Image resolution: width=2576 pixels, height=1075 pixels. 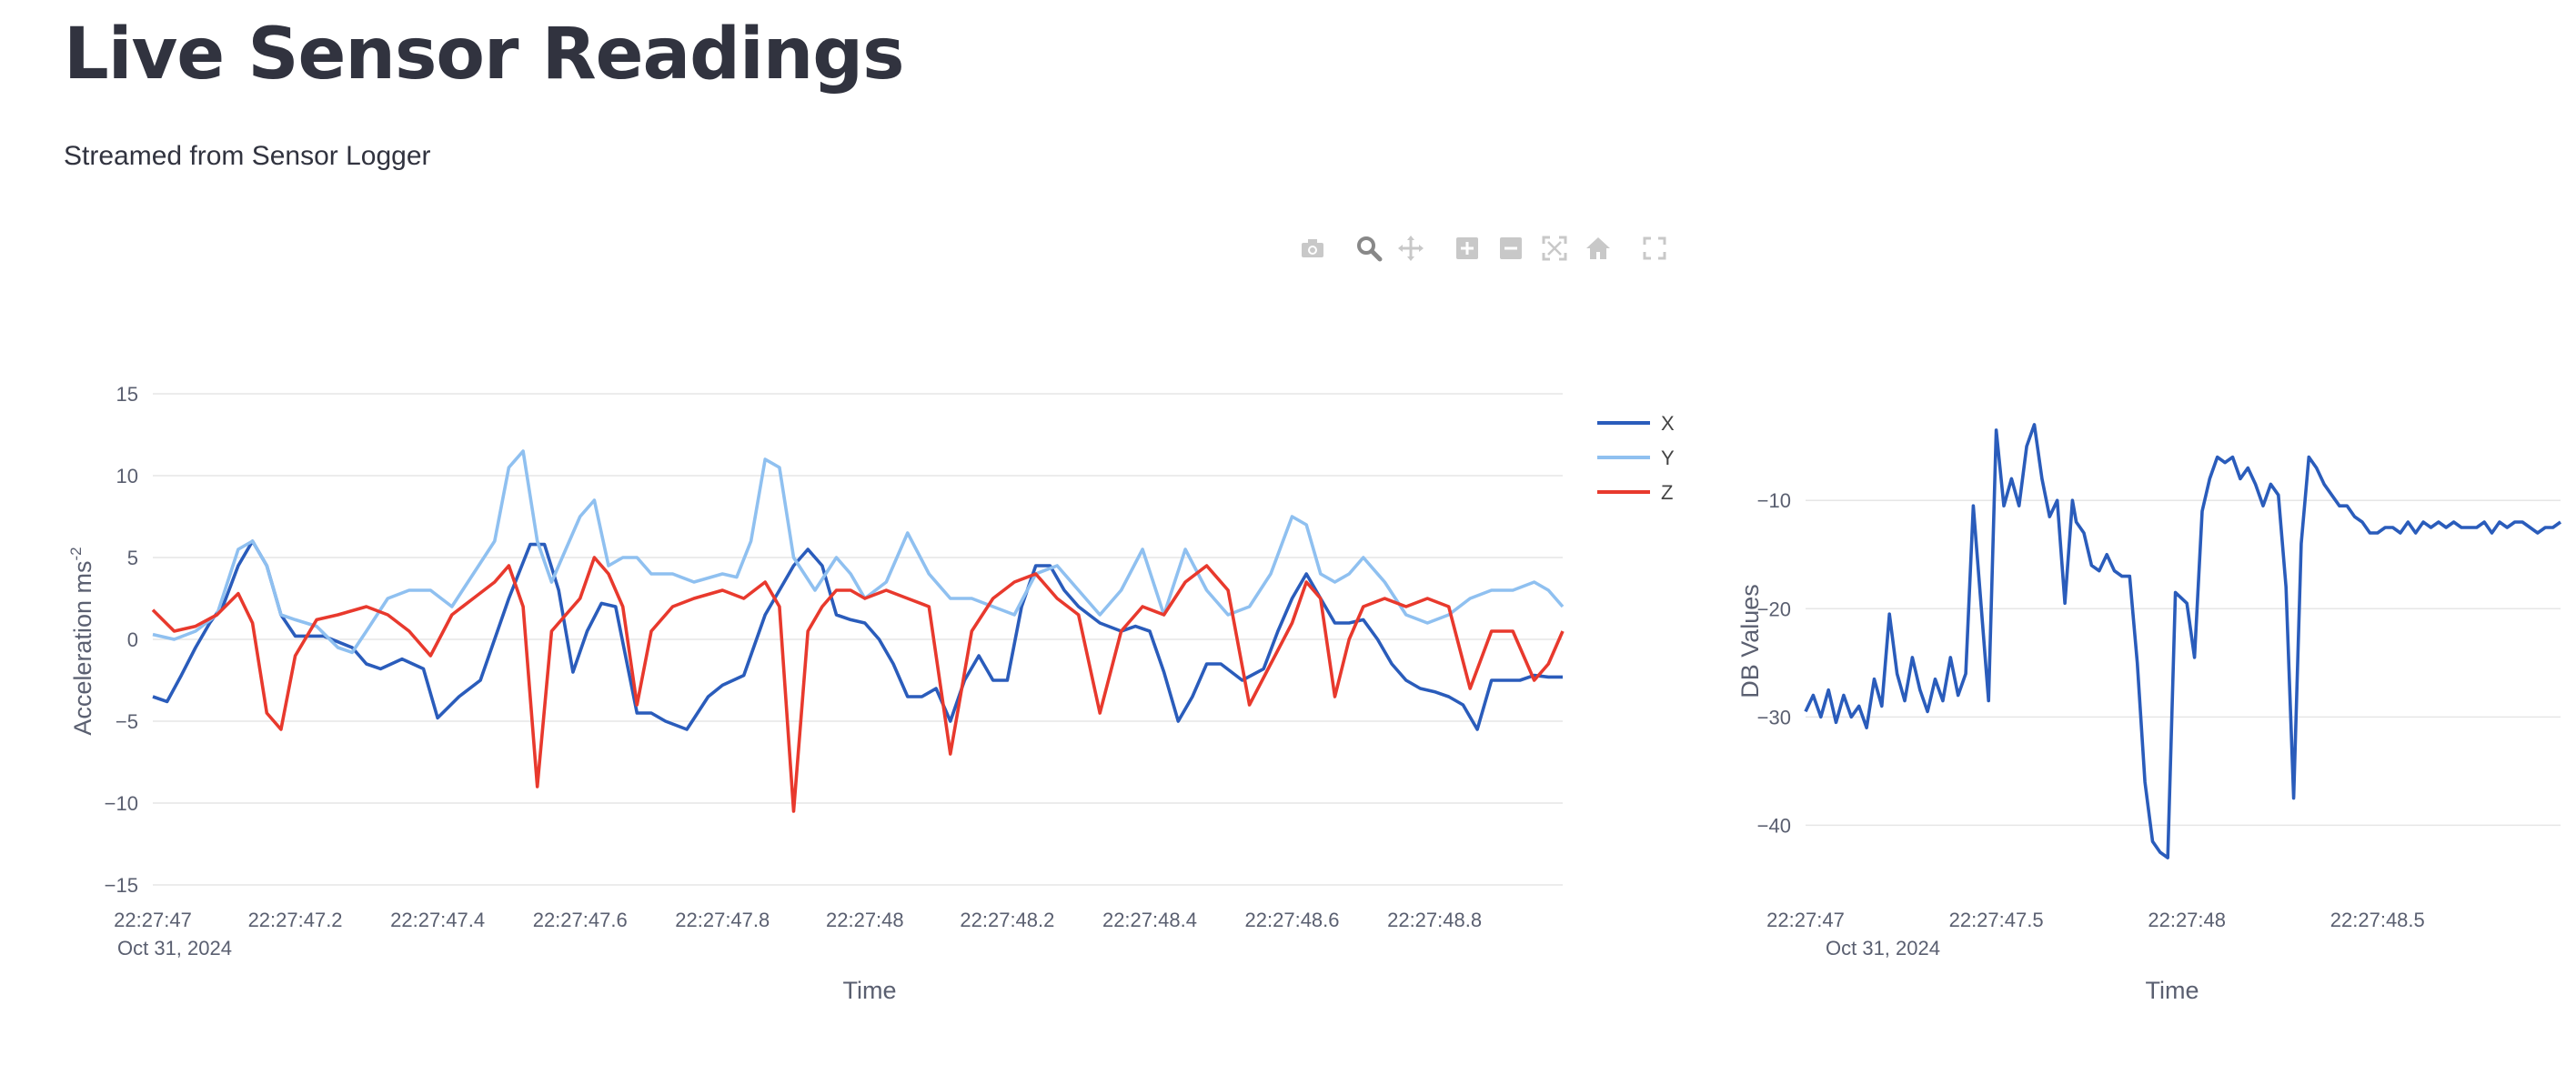 I want to click on accel-xtick-label: 22:27:48.4, so click(x=1149, y=920).